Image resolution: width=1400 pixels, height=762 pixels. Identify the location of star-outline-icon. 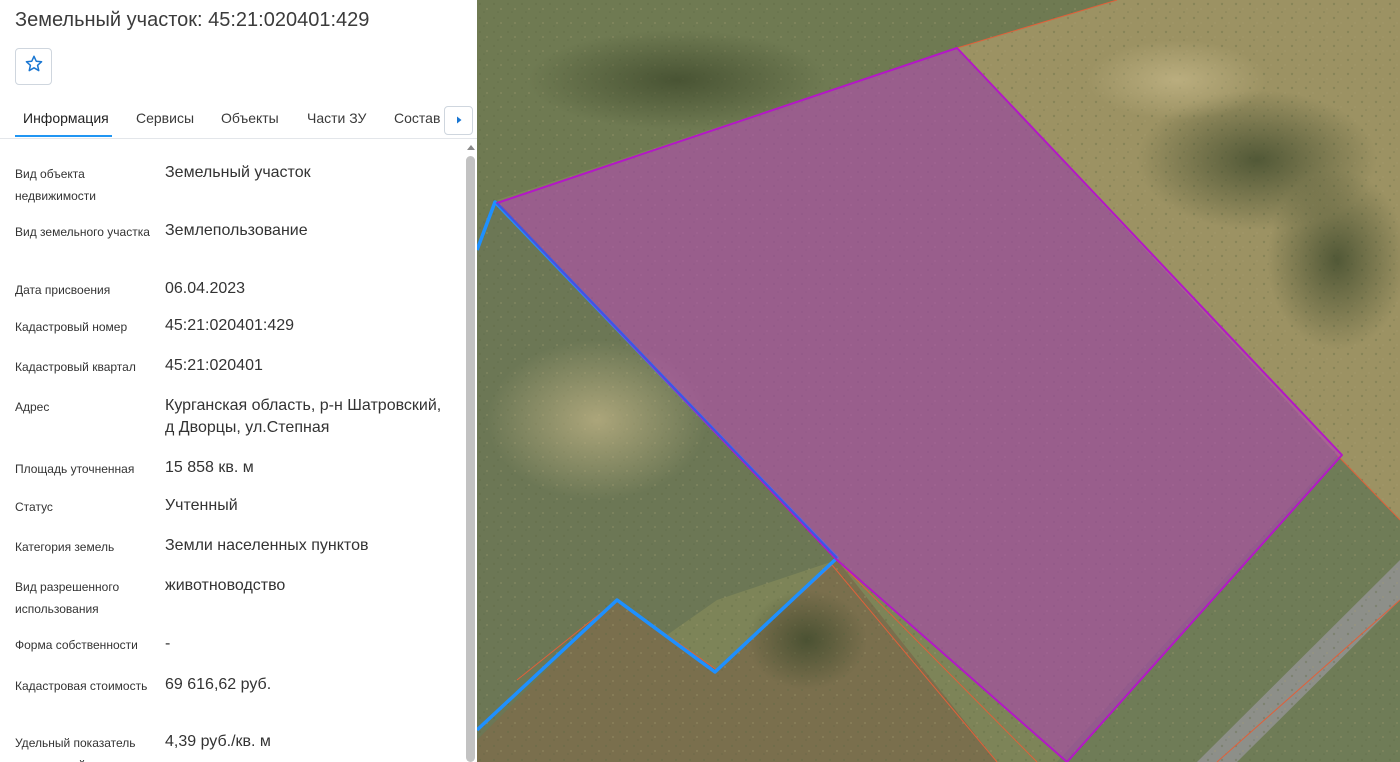
(34, 66).